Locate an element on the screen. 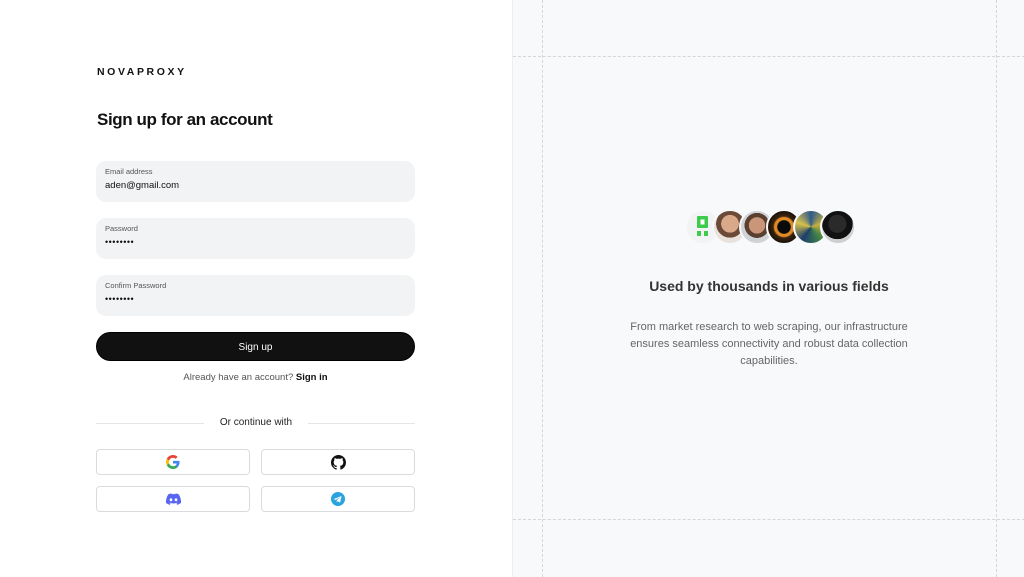 Image resolution: width=1024 pixels, height=577 pixels. email-label: Email address is located at coordinates (129, 171).